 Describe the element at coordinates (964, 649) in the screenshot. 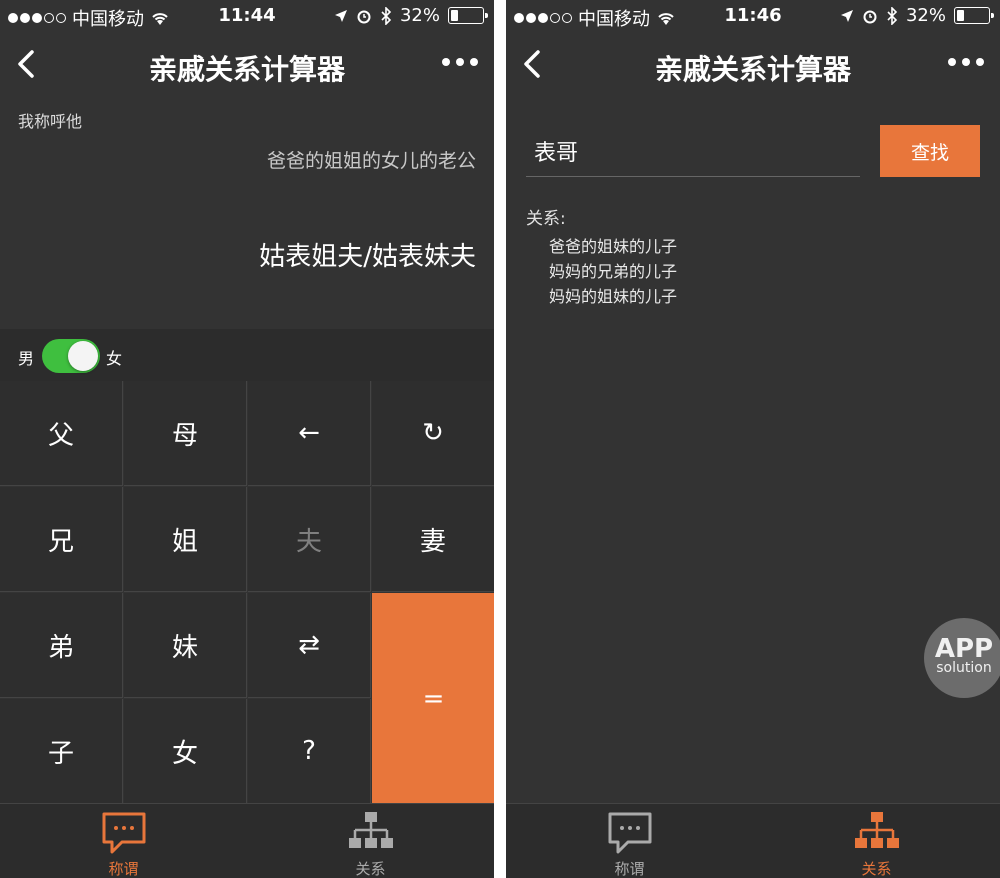

I see `watermark-line-1: APP` at that location.